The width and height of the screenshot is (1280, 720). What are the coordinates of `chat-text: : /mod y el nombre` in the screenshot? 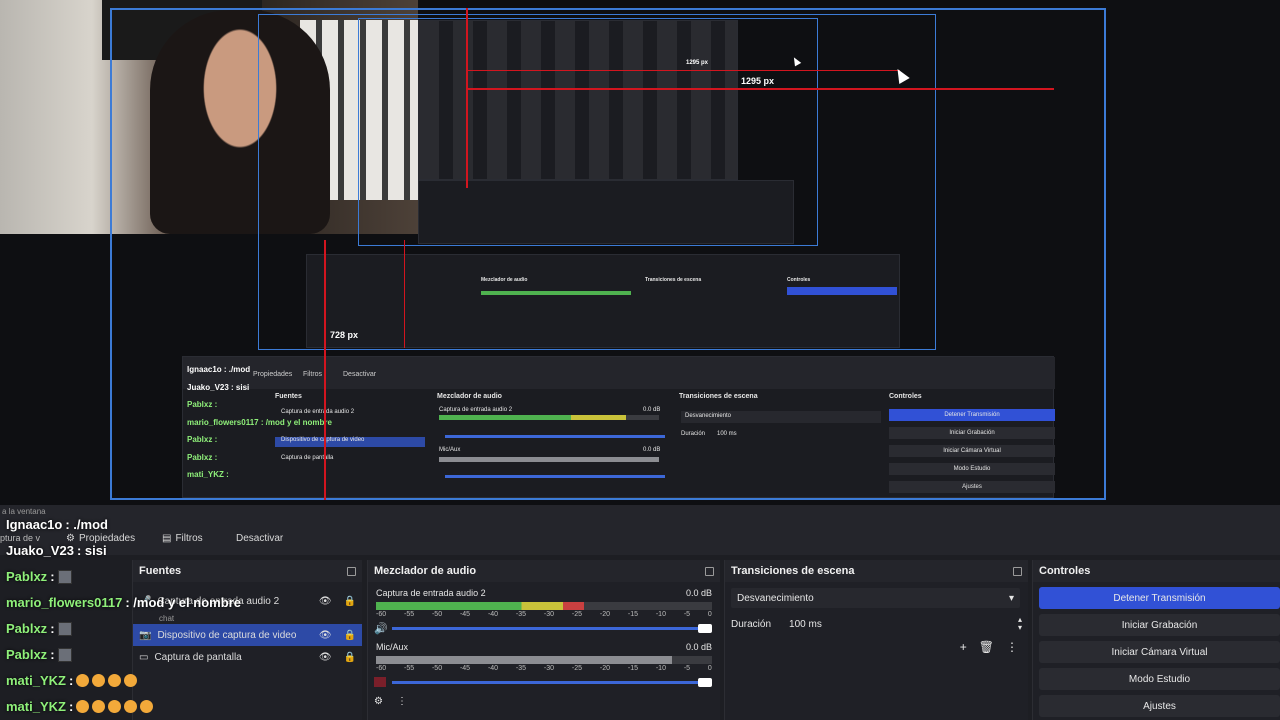 It's located at (183, 602).